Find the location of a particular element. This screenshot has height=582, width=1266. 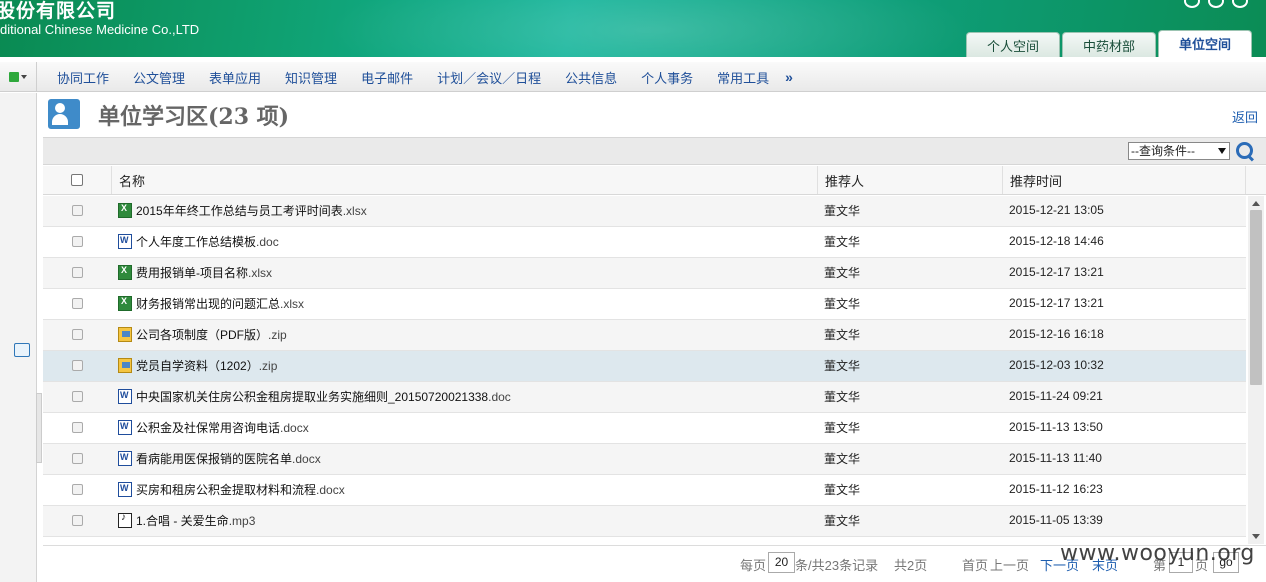

search-icon is located at coordinates (1245, 151).